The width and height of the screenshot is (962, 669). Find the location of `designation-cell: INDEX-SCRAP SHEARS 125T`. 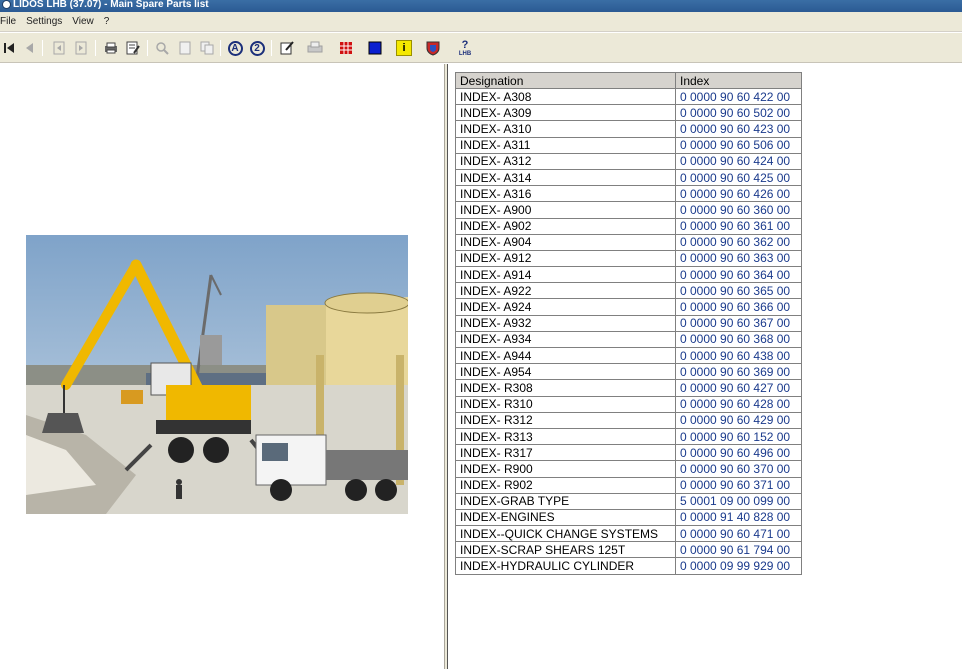

designation-cell: INDEX-SCRAP SHEARS 125T is located at coordinates (565, 550).